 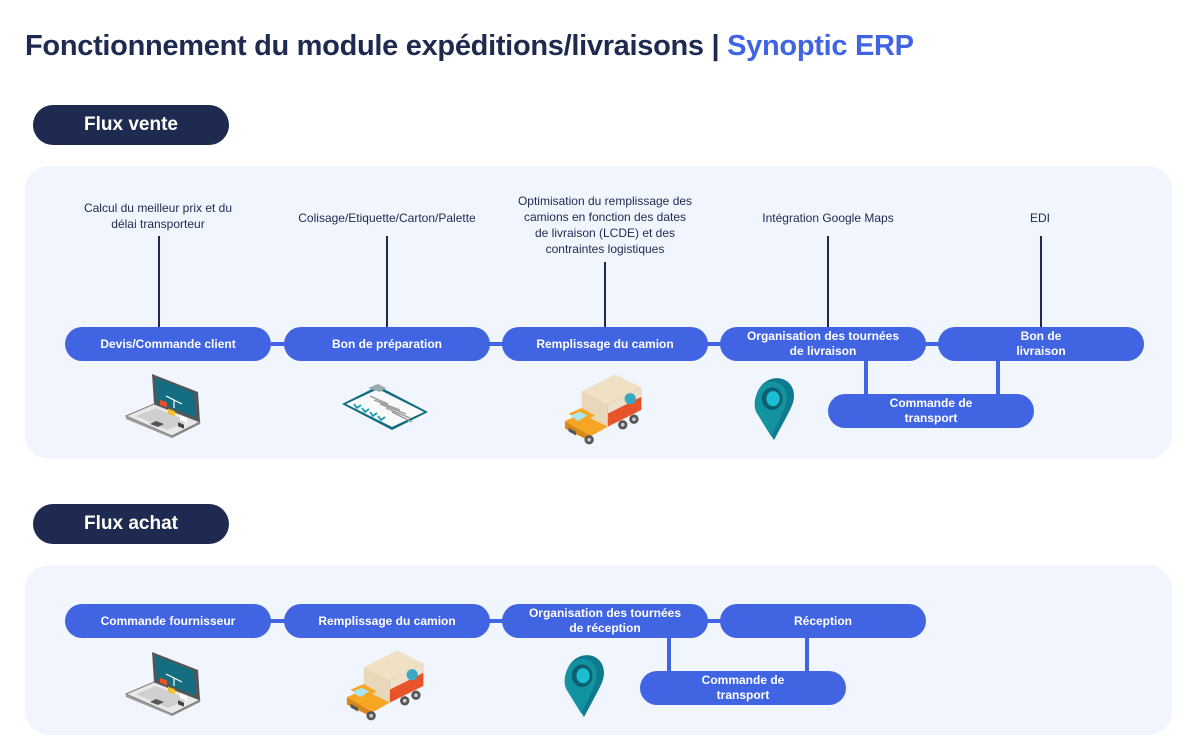 I want to click on brand-name: Synoptic ERP, so click(x=820, y=46).